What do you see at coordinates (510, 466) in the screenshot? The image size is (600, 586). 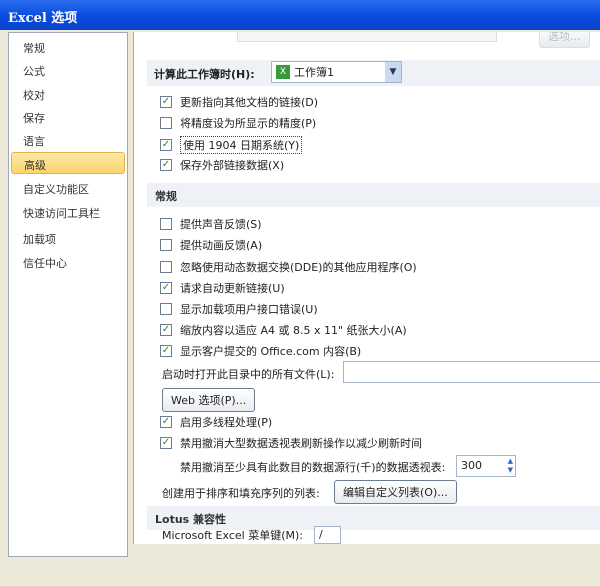 I see `spinner-arrows-icon: ▲ ▼` at bounding box center [510, 466].